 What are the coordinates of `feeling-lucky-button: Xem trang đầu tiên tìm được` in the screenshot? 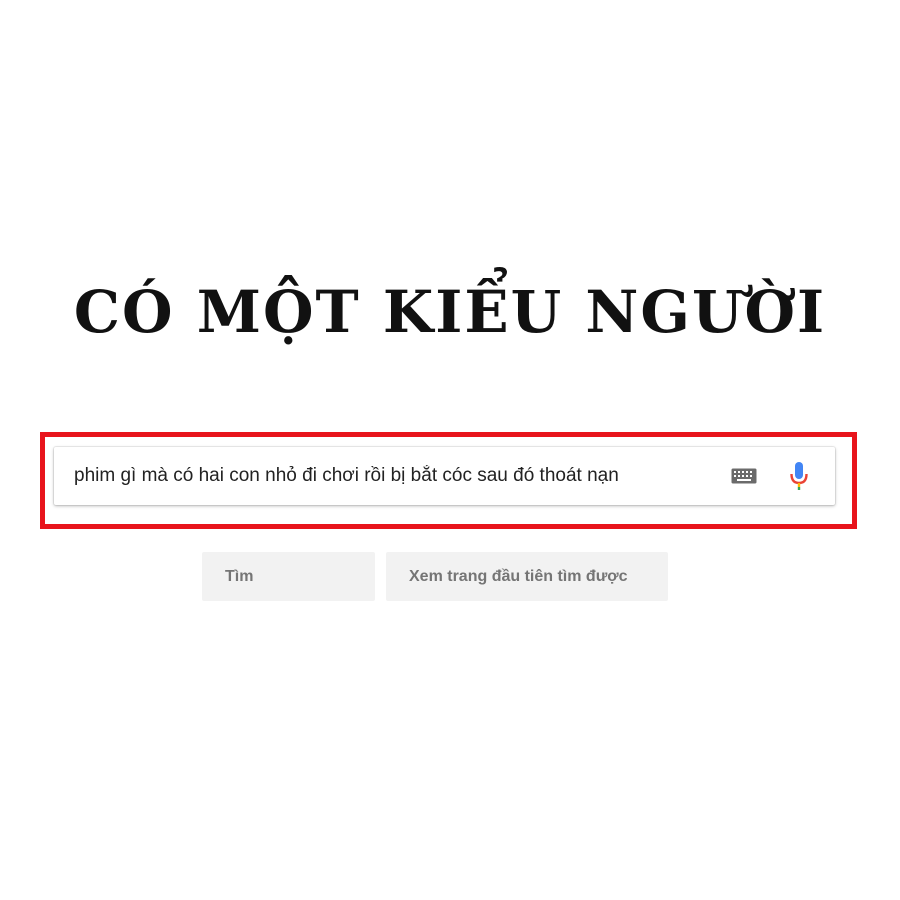 It's located at (527, 576).